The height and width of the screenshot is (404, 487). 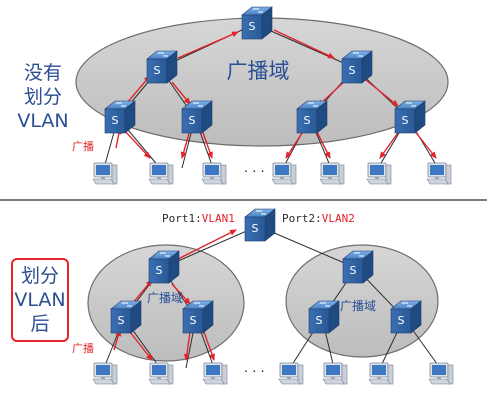 What do you see at coordinates (182, 218) in the screenshot?
I see `port1-prefix: Port1:` at bounding box center [182, 218].